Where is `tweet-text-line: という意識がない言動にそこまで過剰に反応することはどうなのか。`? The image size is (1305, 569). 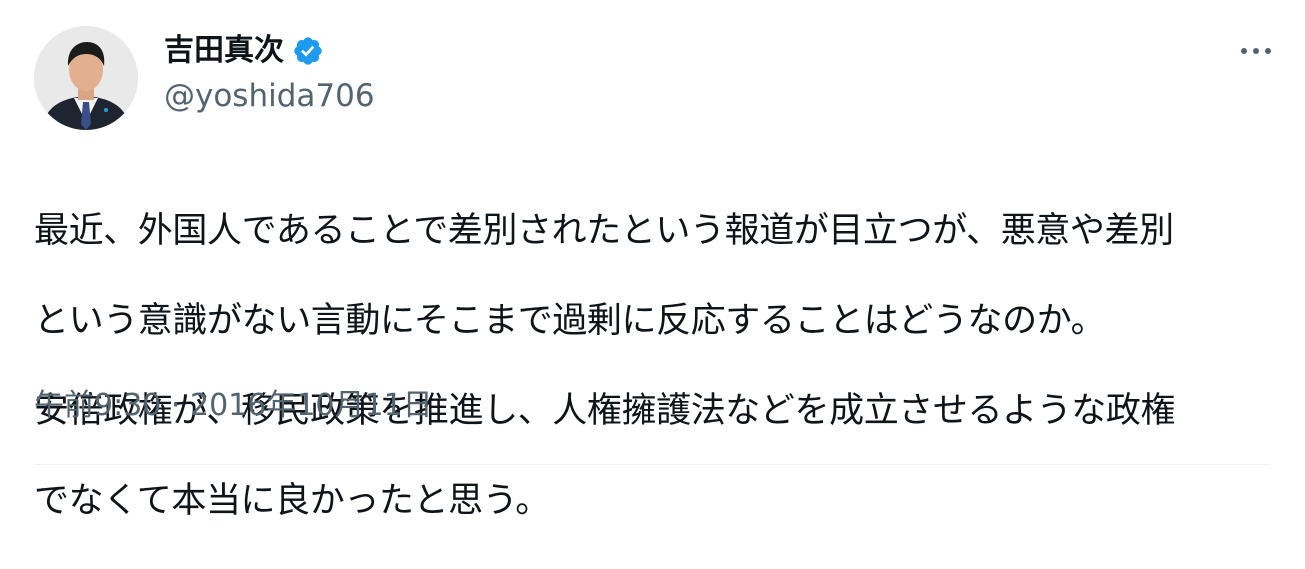 tweet-text-line: という意識がない言動にそこまで過剰に反応することはどうなのか。 is located at coordinates (570, 321).